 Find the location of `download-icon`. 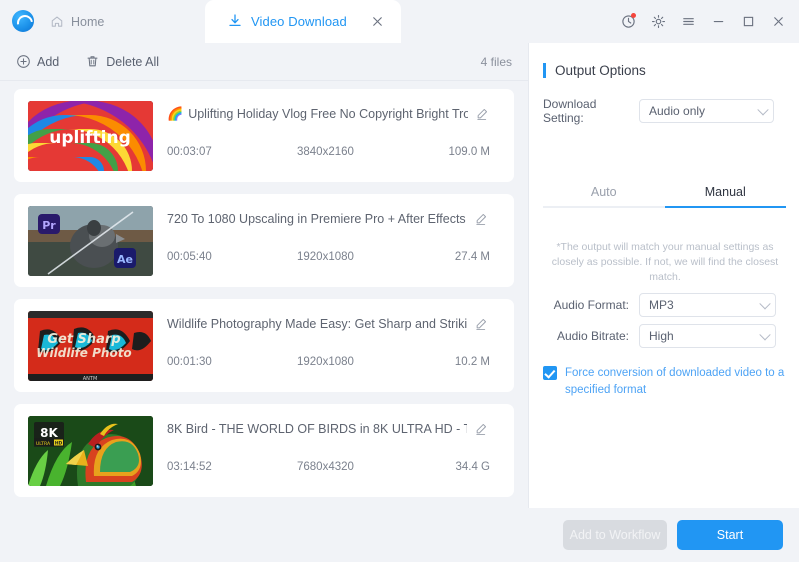

download-icon is located at coordinates (235, 20).